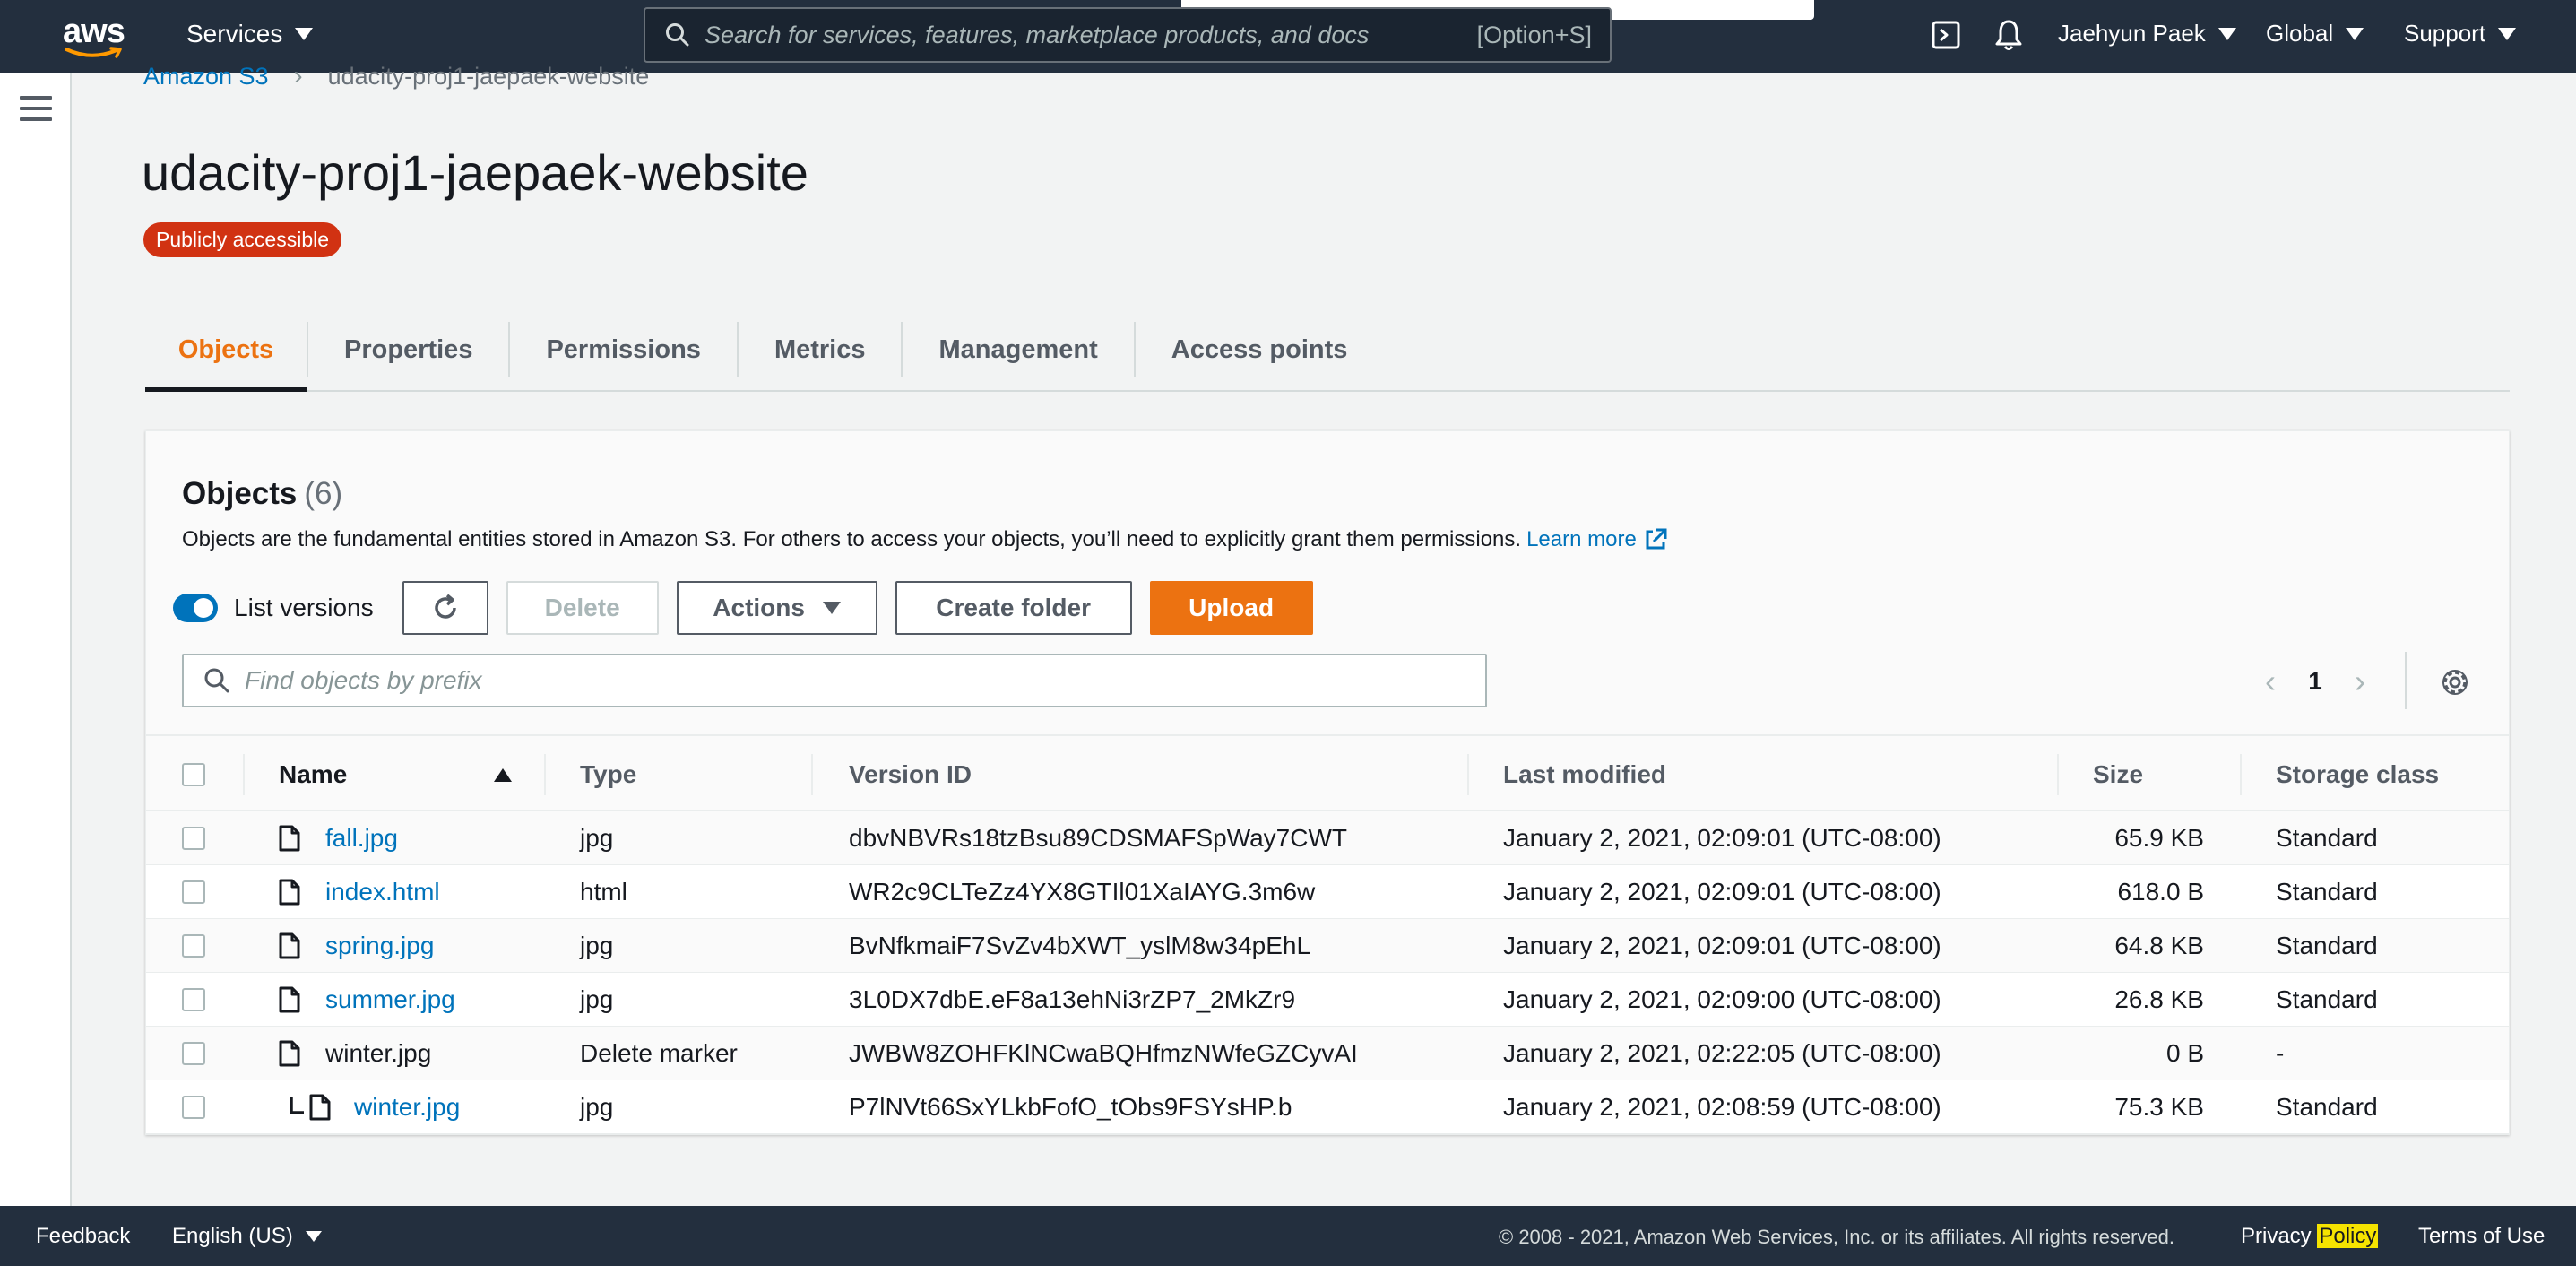 The image size is (2576, 1266). I want to click on breadcrumb-amazon-s3: Amazon S3, so click(206, 77).